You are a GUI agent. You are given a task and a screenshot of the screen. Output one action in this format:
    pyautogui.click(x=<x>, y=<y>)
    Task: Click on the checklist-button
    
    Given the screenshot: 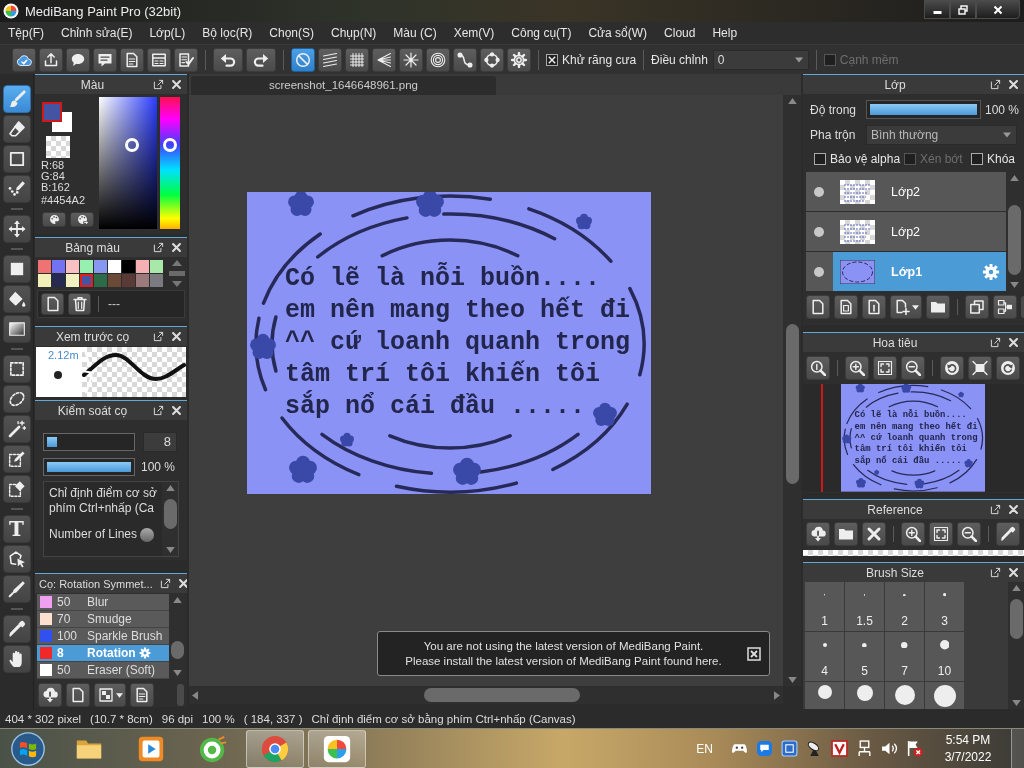 What is the action you would take?
    pyautogui.click(x=186, y=59)
    